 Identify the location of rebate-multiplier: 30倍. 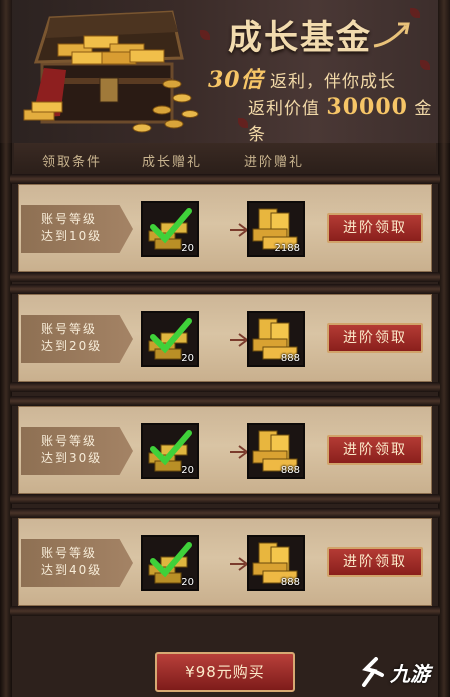
(236, 80).